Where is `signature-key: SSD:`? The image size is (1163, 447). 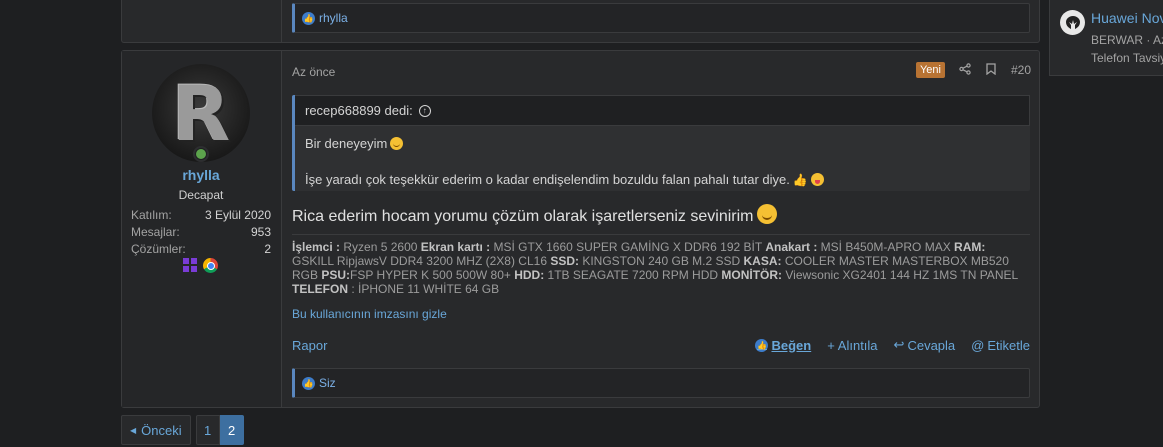
signature-key: SSD: is located at coordinates (564, 261).